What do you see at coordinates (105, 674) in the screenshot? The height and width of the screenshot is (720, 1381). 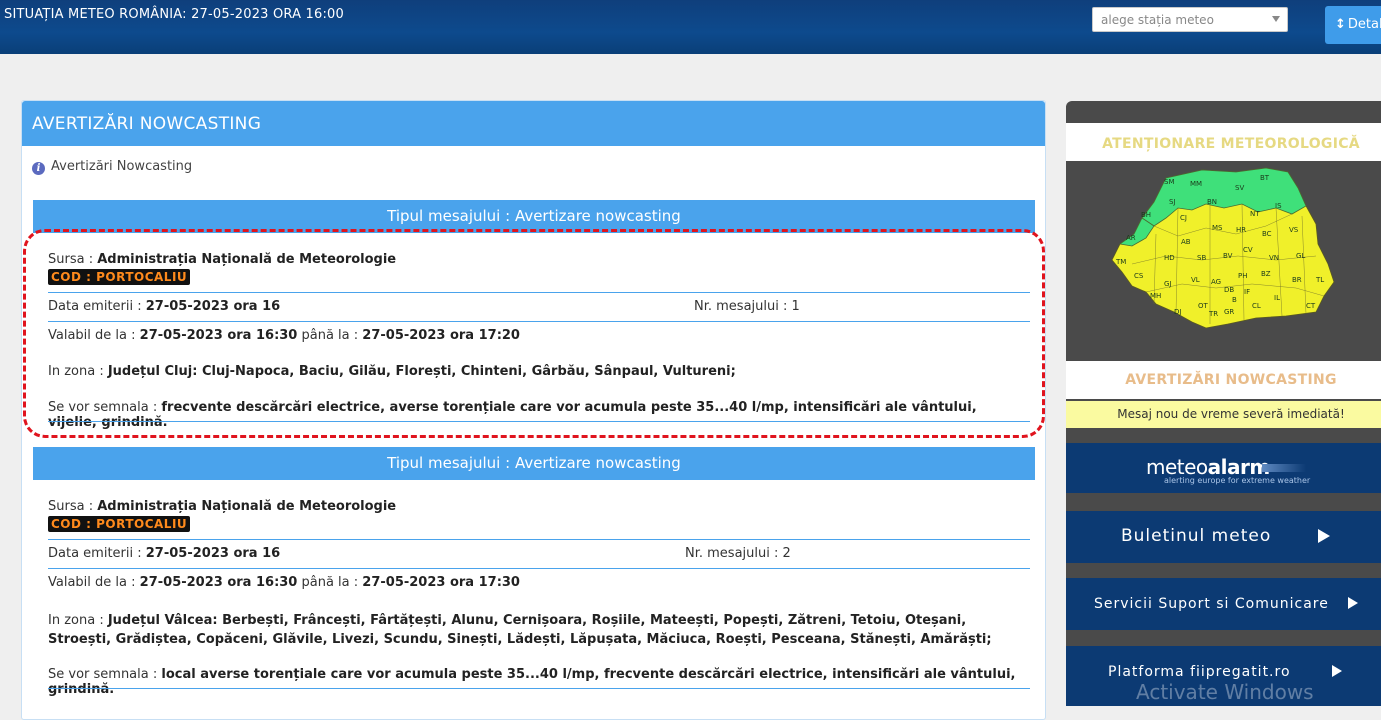 I see `signal-label: Se vor semnala :` at bounding box center [105, 674].